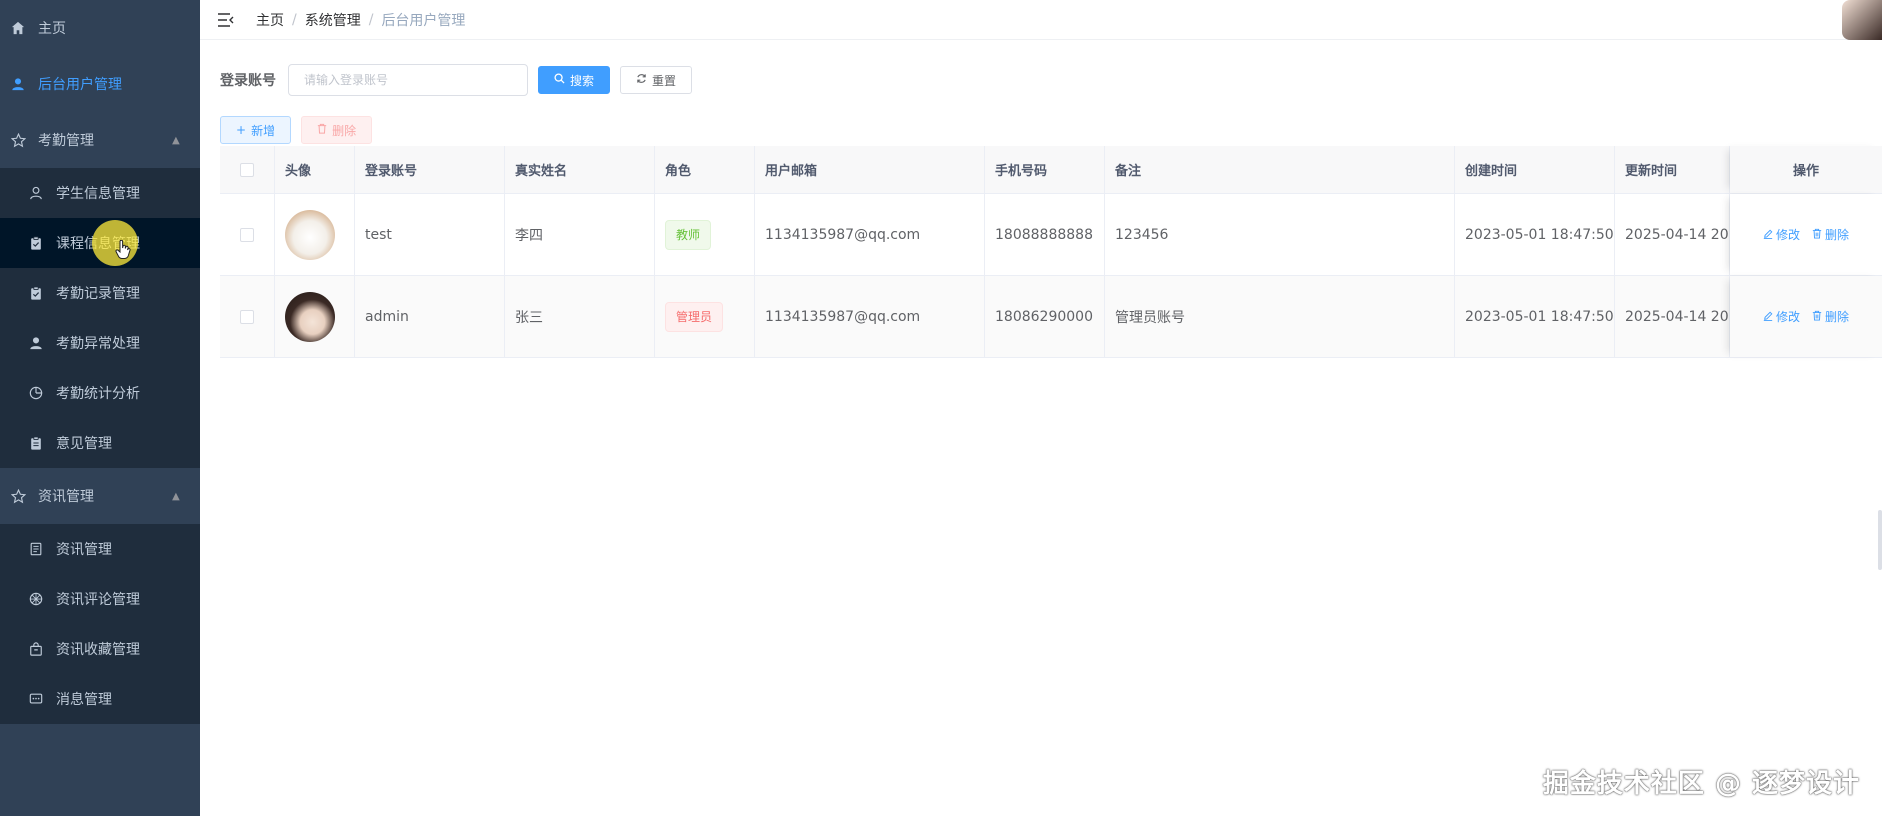  I want to click on sidebar-item-news-comments: 资讯评论管理, so click(100, 599).